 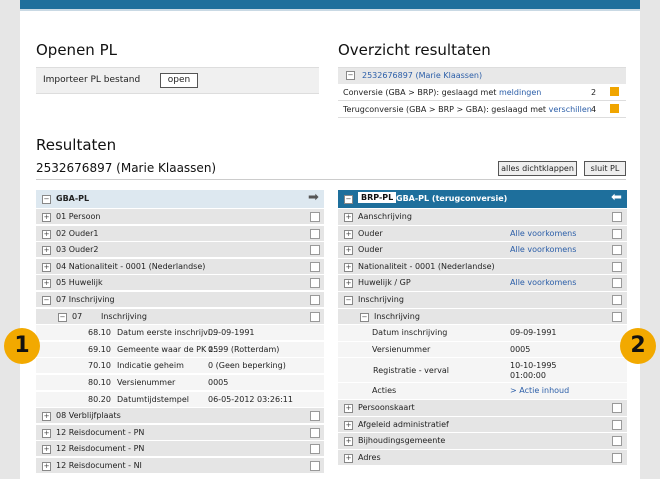 What do you see at coordinates (180, 466) in the screenshot?
I see `tree-row: +12 Reisdocument - NI` at bounding box center [180, 466].